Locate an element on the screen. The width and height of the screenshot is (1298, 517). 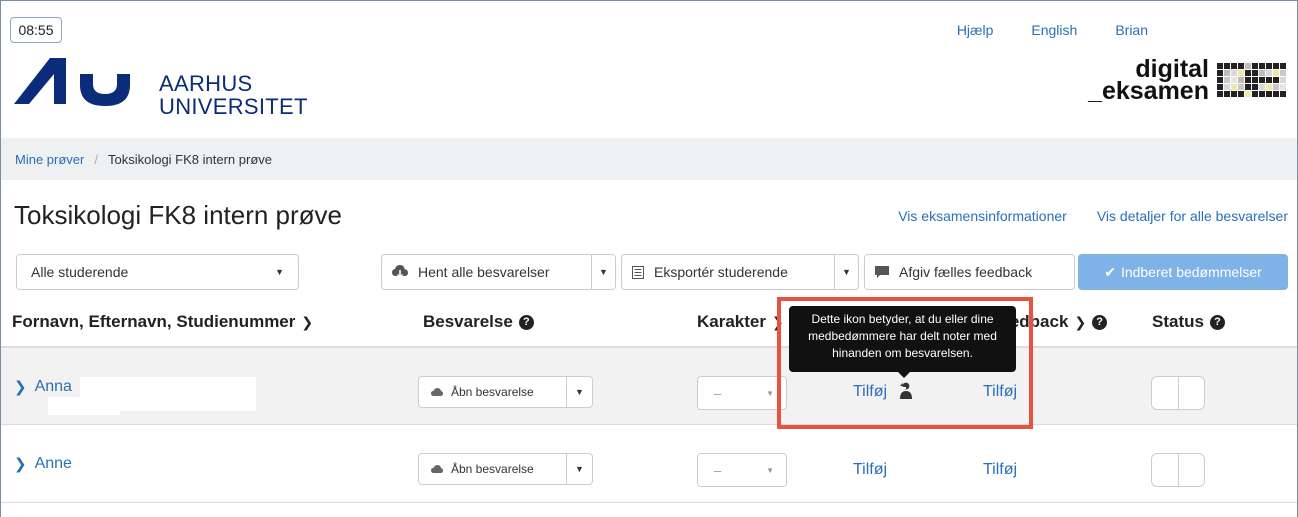
cloud-download-icon is located at coordinates (400, 272).